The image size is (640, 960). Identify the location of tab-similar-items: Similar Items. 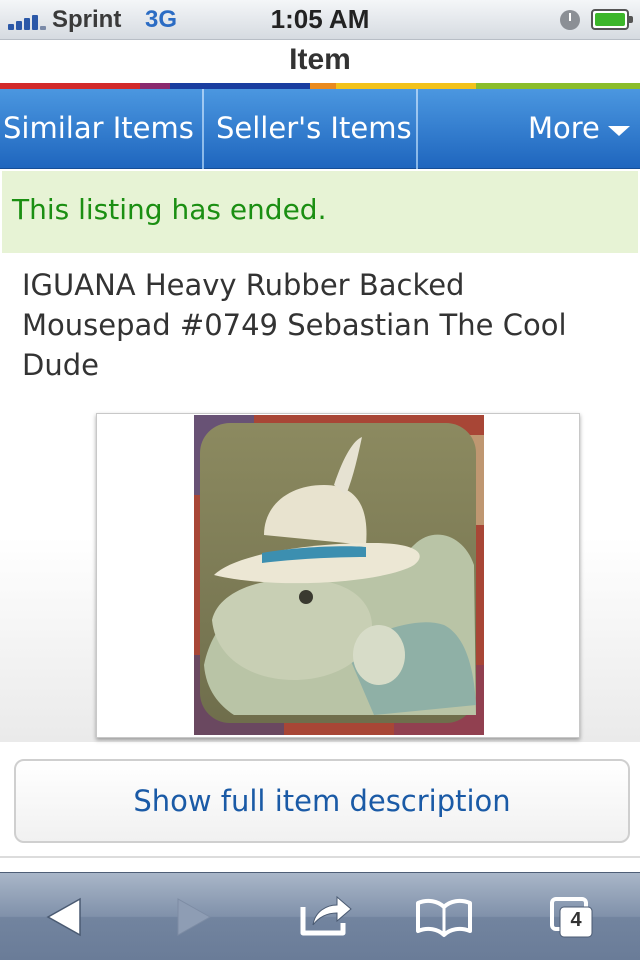
(98, 129).